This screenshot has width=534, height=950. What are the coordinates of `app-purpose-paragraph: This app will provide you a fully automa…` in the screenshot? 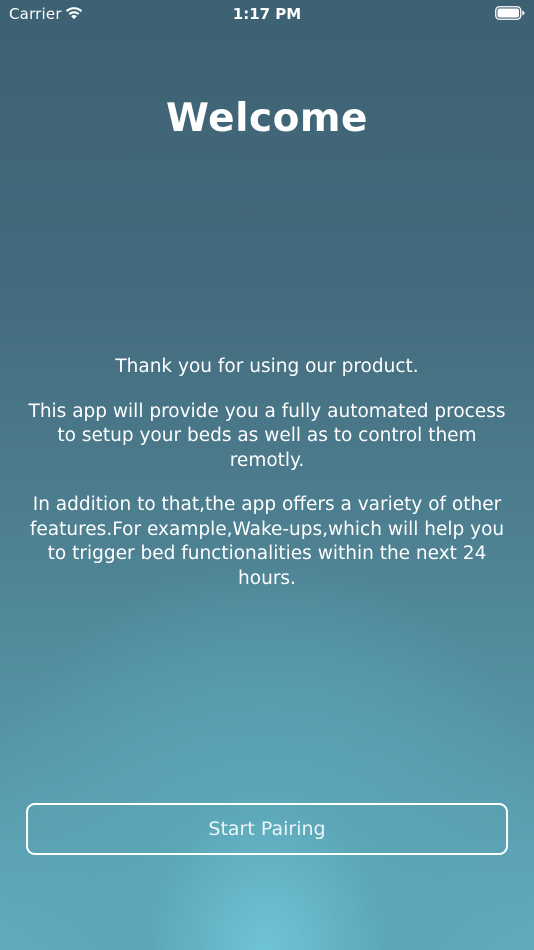 It's located at (267, 435).